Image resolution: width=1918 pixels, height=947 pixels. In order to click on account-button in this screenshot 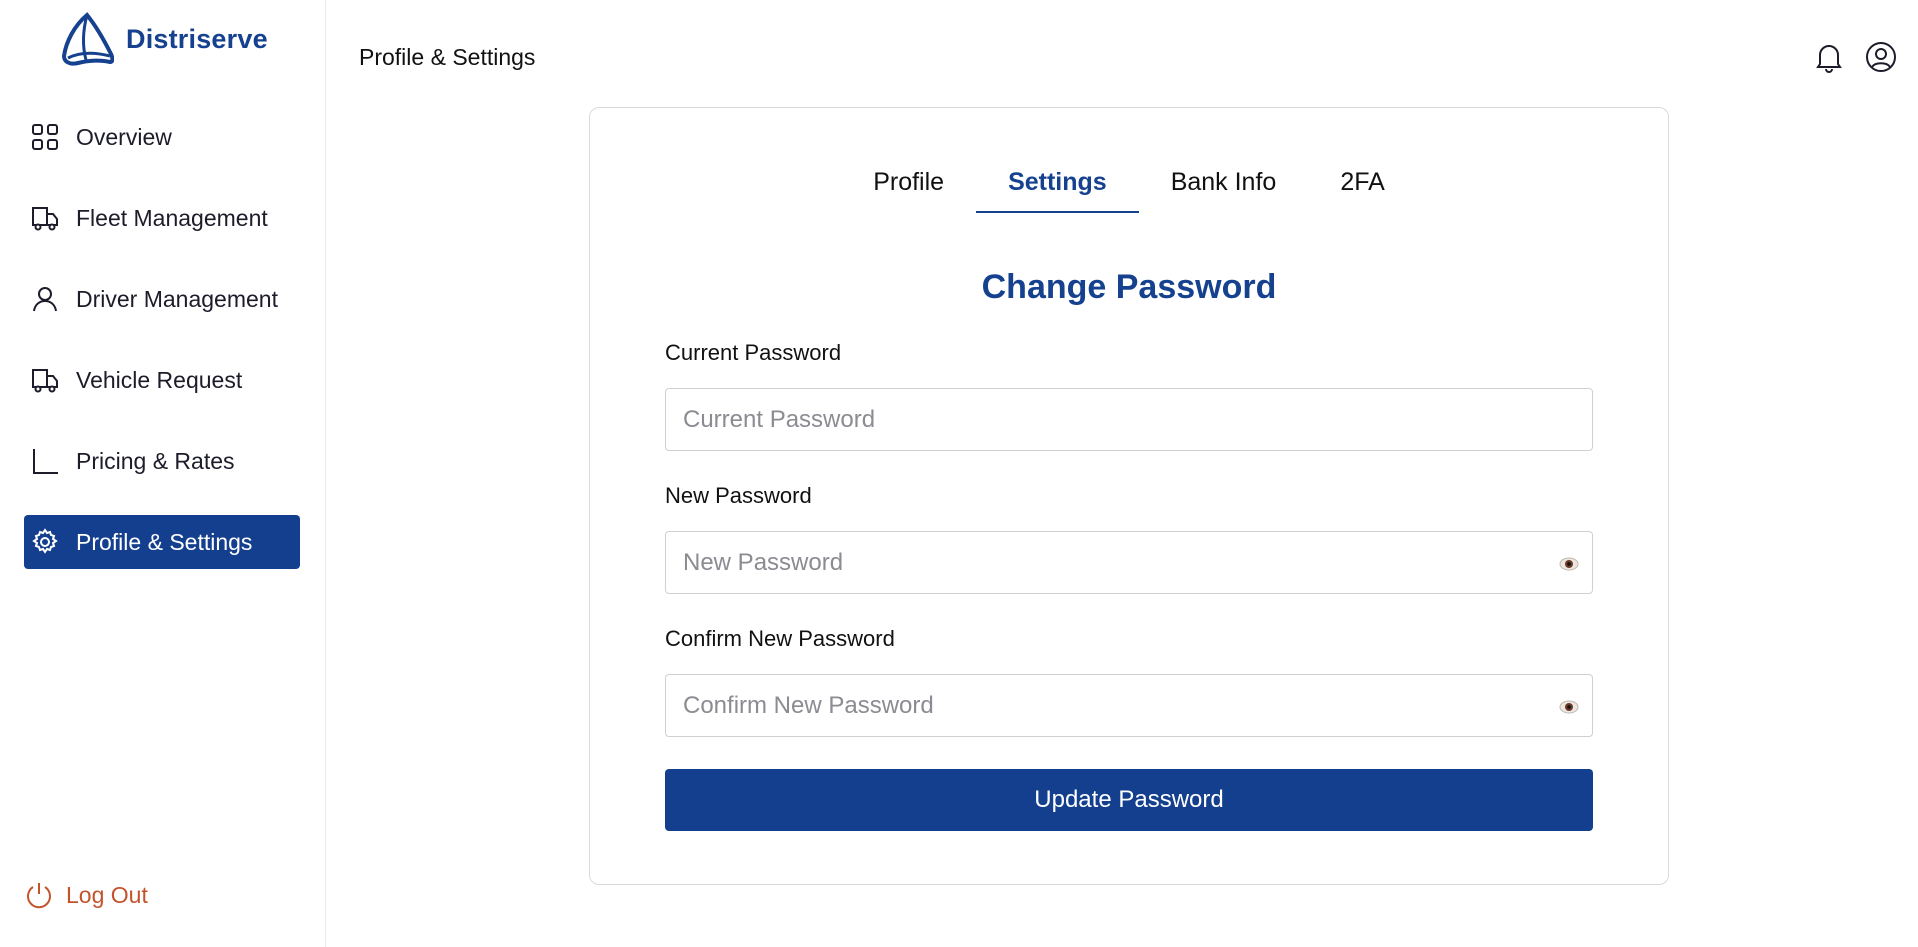, I will do `click(1881, 57)`.